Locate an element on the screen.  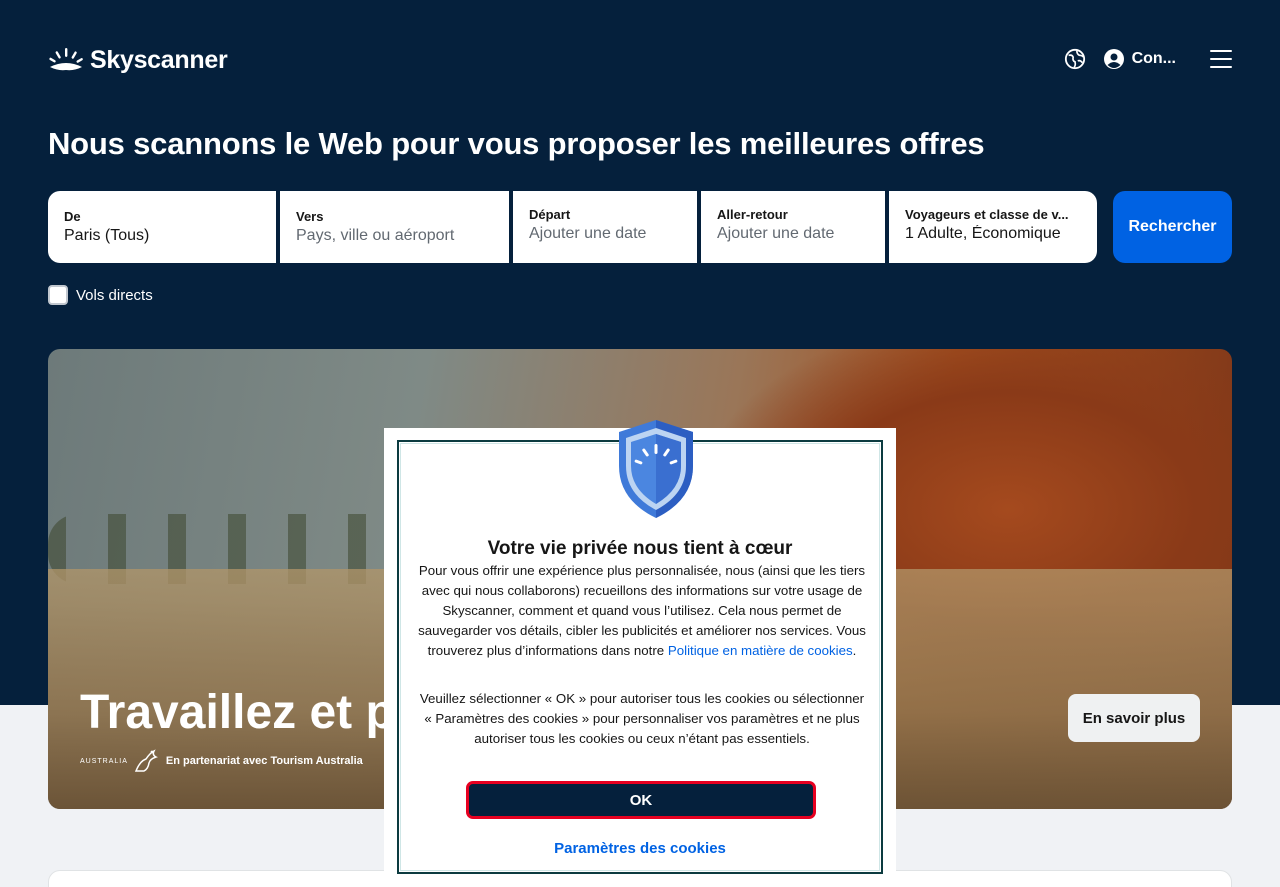
depart-label: Départ is located at coordinates (550, 214).